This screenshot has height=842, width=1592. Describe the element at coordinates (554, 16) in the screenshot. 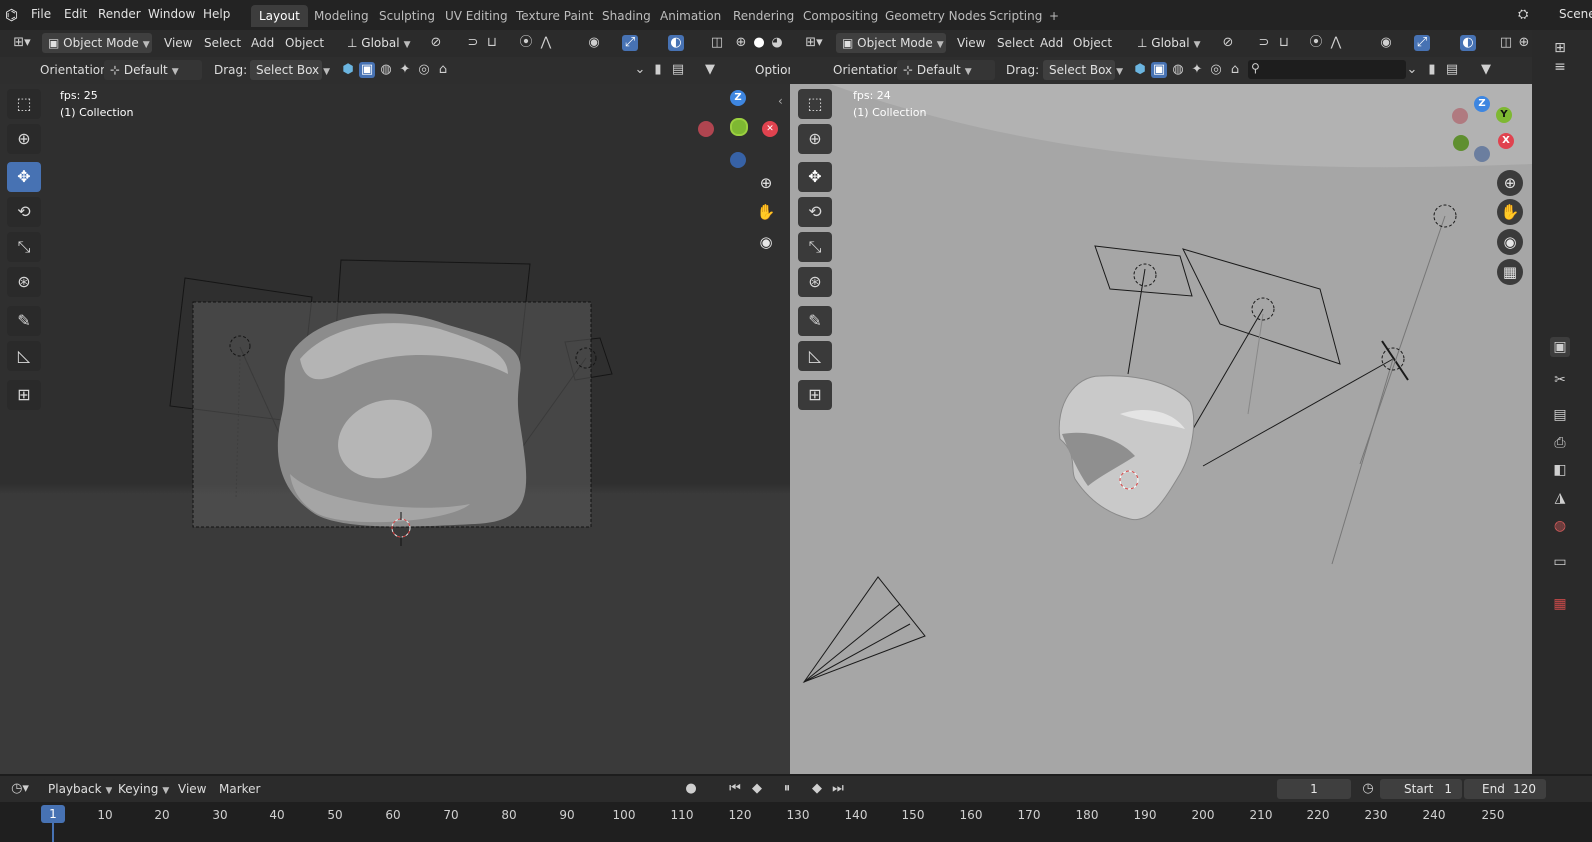

I see `tab-texture-paint: Texture Paint` at that location.